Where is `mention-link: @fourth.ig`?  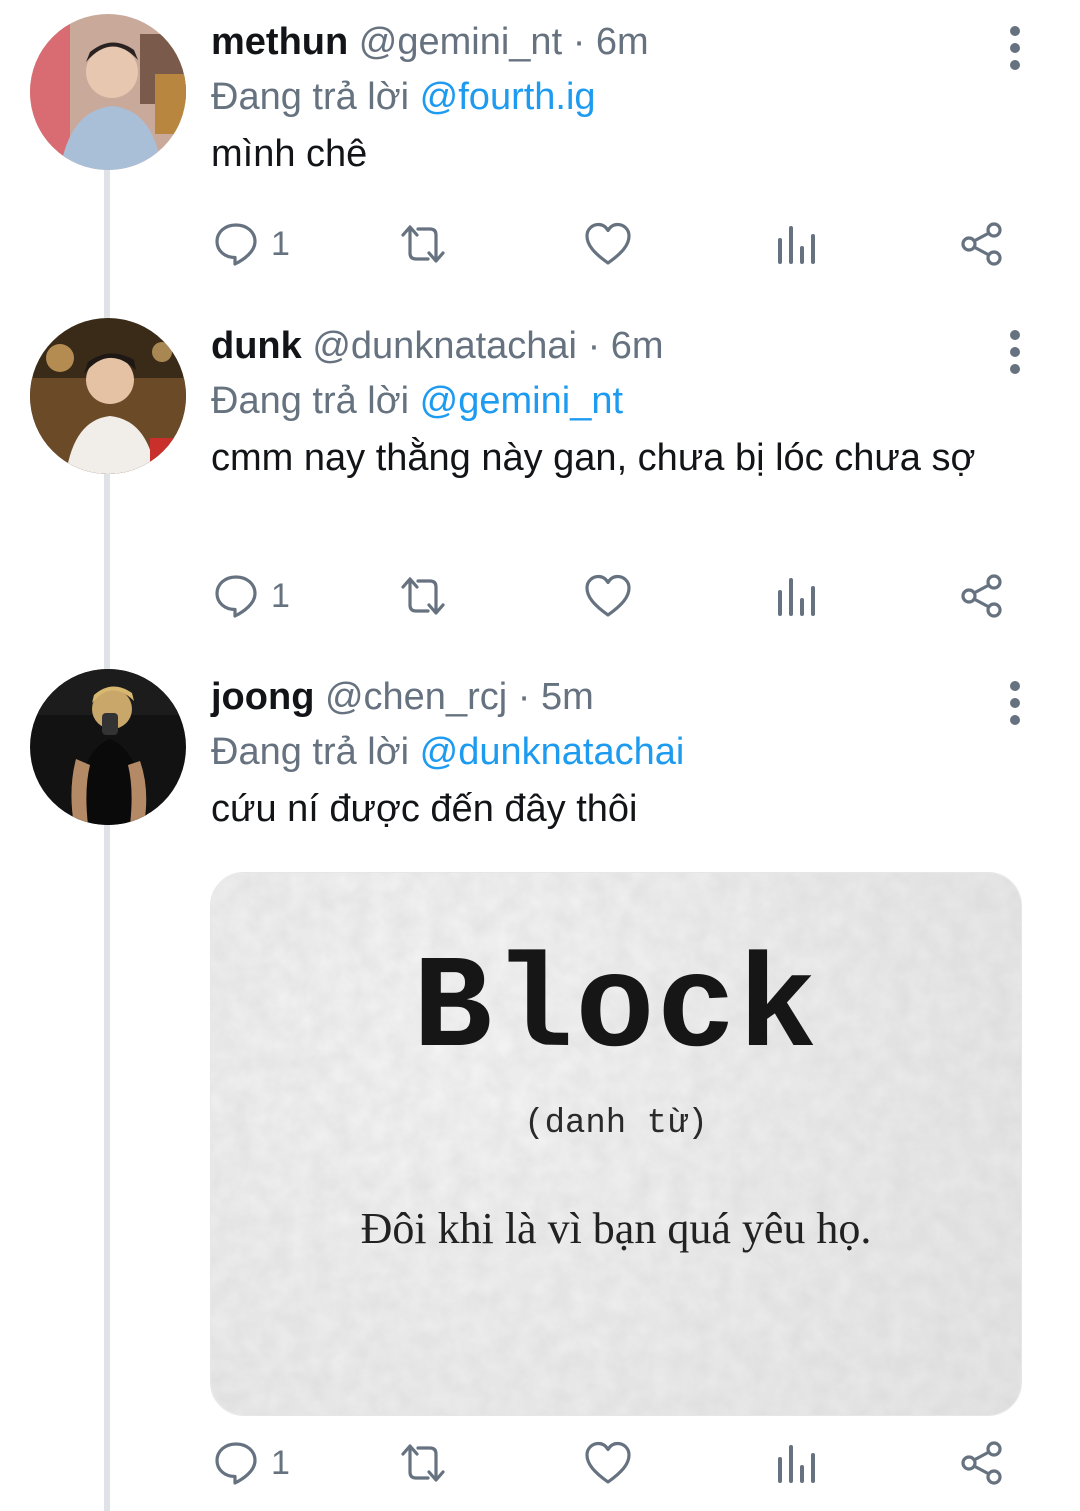 mention-link: @fourth.ig is located at coordinates (508, 97).